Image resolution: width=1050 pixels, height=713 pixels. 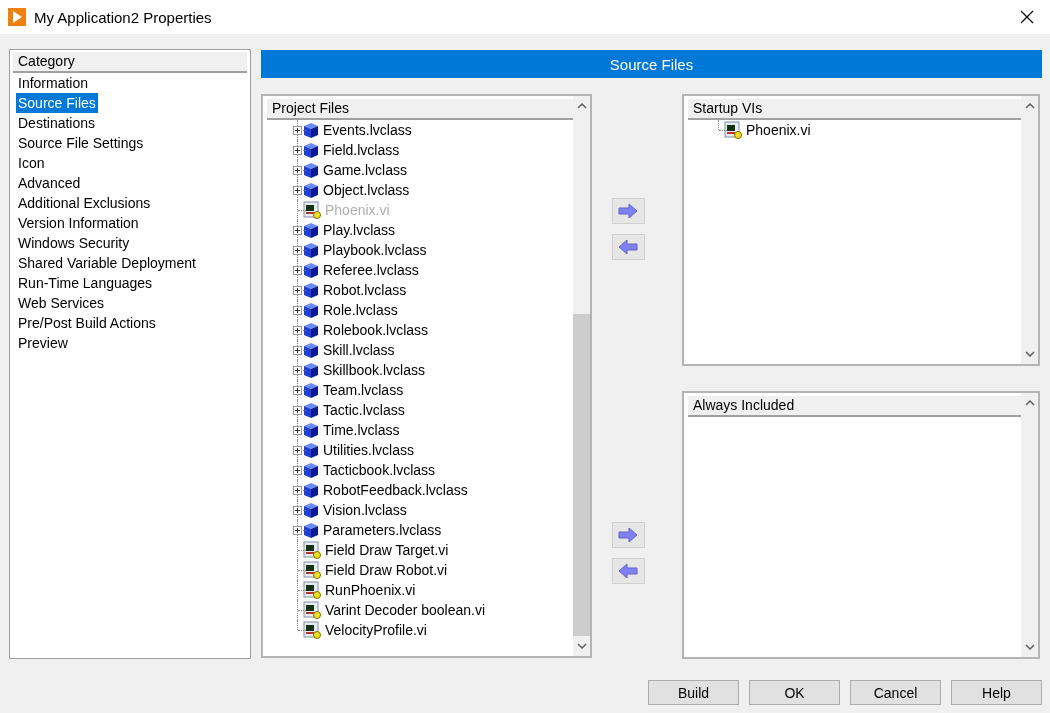 What do you see at coordinates (74, 243) in the screenshot?
I see `category-item: Windows Security` at bounding box center [74, 243].